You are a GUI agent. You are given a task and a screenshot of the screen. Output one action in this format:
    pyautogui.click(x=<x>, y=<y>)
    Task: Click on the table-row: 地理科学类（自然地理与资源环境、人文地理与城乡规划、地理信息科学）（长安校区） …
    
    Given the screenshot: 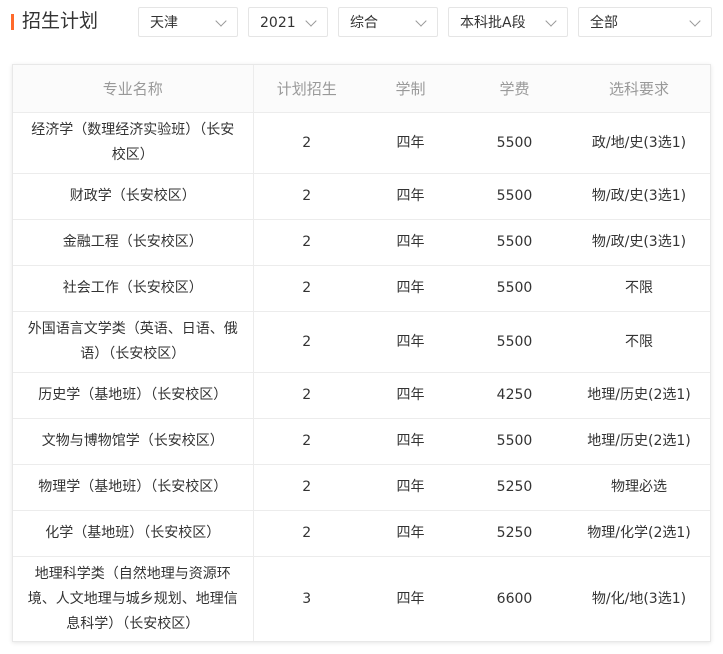 What is the action you would take?
    pyautogui.click(x=361, y=598)
    